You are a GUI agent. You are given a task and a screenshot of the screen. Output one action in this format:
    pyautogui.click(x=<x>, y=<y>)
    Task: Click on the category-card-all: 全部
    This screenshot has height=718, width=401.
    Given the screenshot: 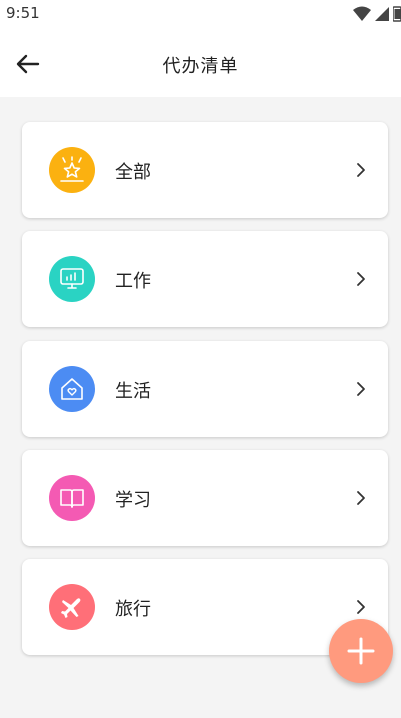 What is the action you would take?
    pyautogui.click(x=205, y=170)
    